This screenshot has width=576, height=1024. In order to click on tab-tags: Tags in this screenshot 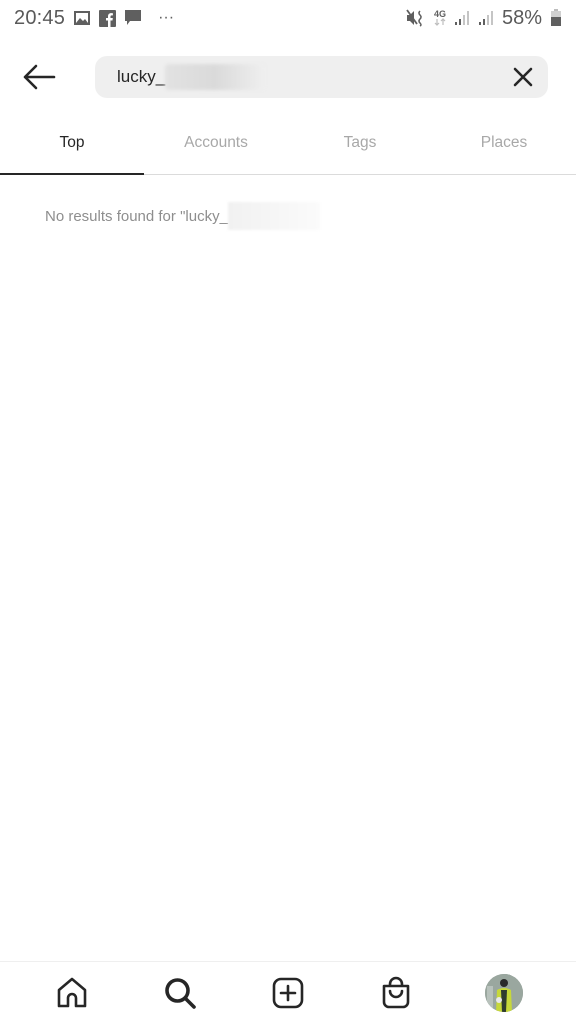, I will do `click(360, 147)`.